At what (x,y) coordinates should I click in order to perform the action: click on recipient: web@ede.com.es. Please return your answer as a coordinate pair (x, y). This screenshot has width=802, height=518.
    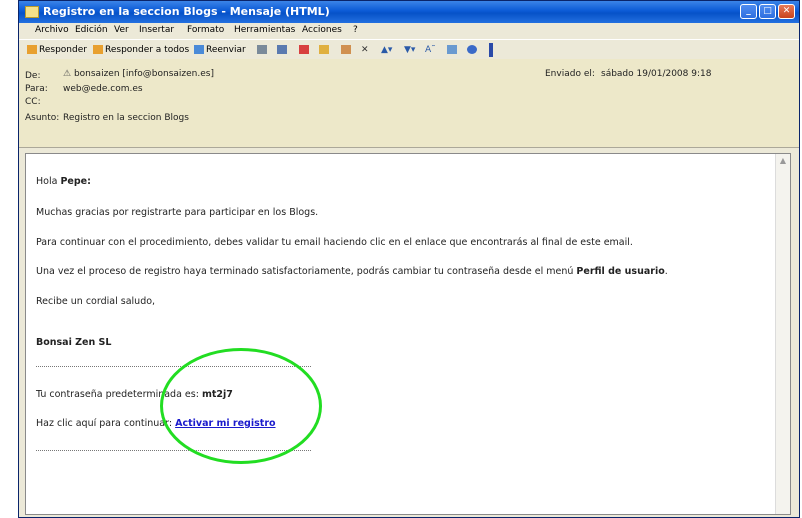
    Looking at the image, I should click on (103, 89).